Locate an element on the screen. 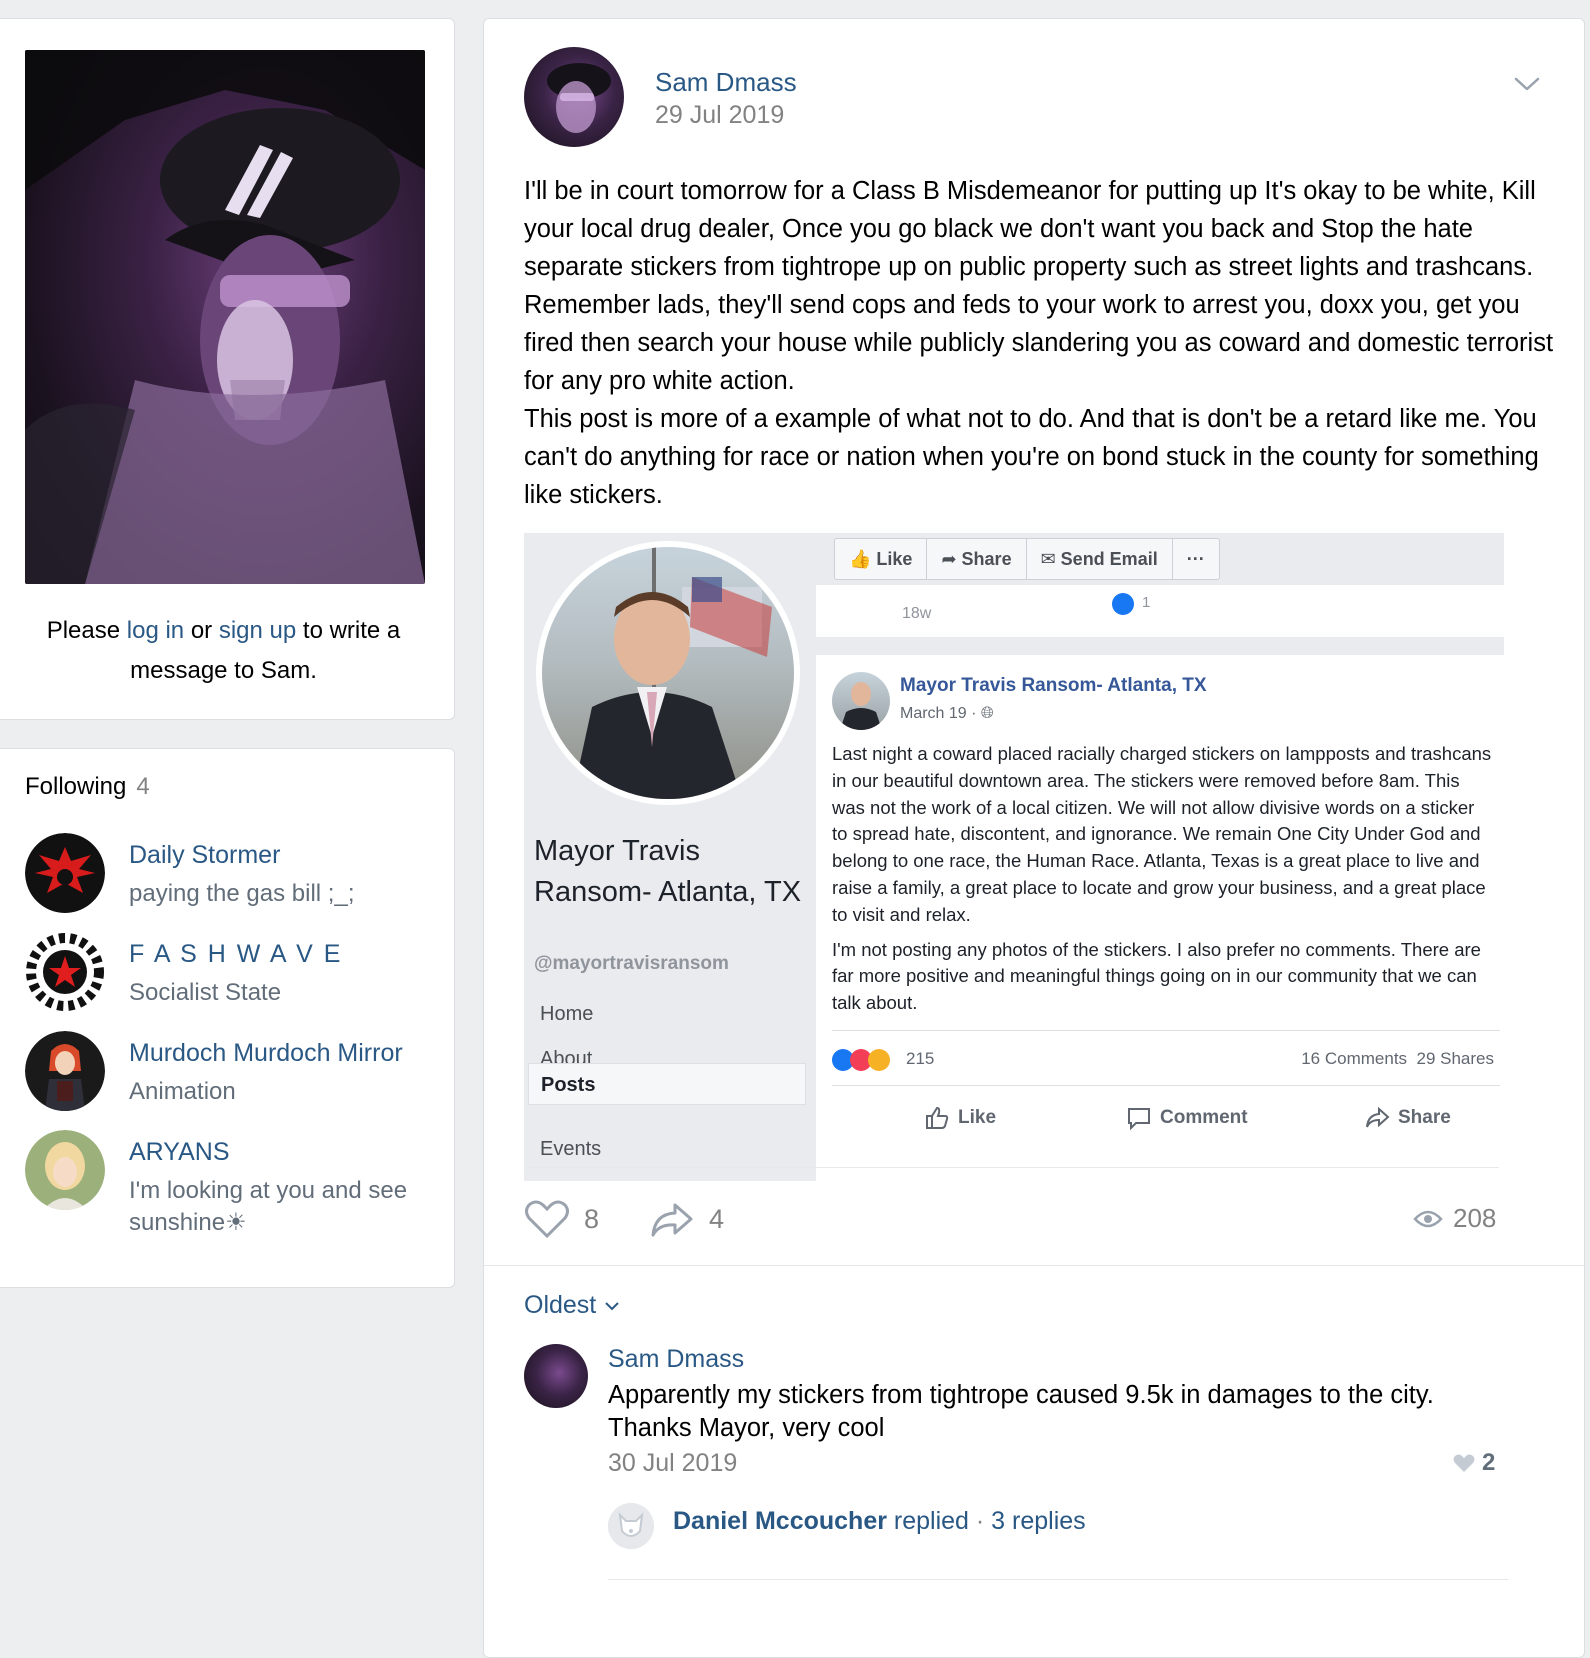 Image resolution: width=1590 pixels, height=1658 pixels. reply-count-link: 3 replies is located at coordinates (1038, 1521).